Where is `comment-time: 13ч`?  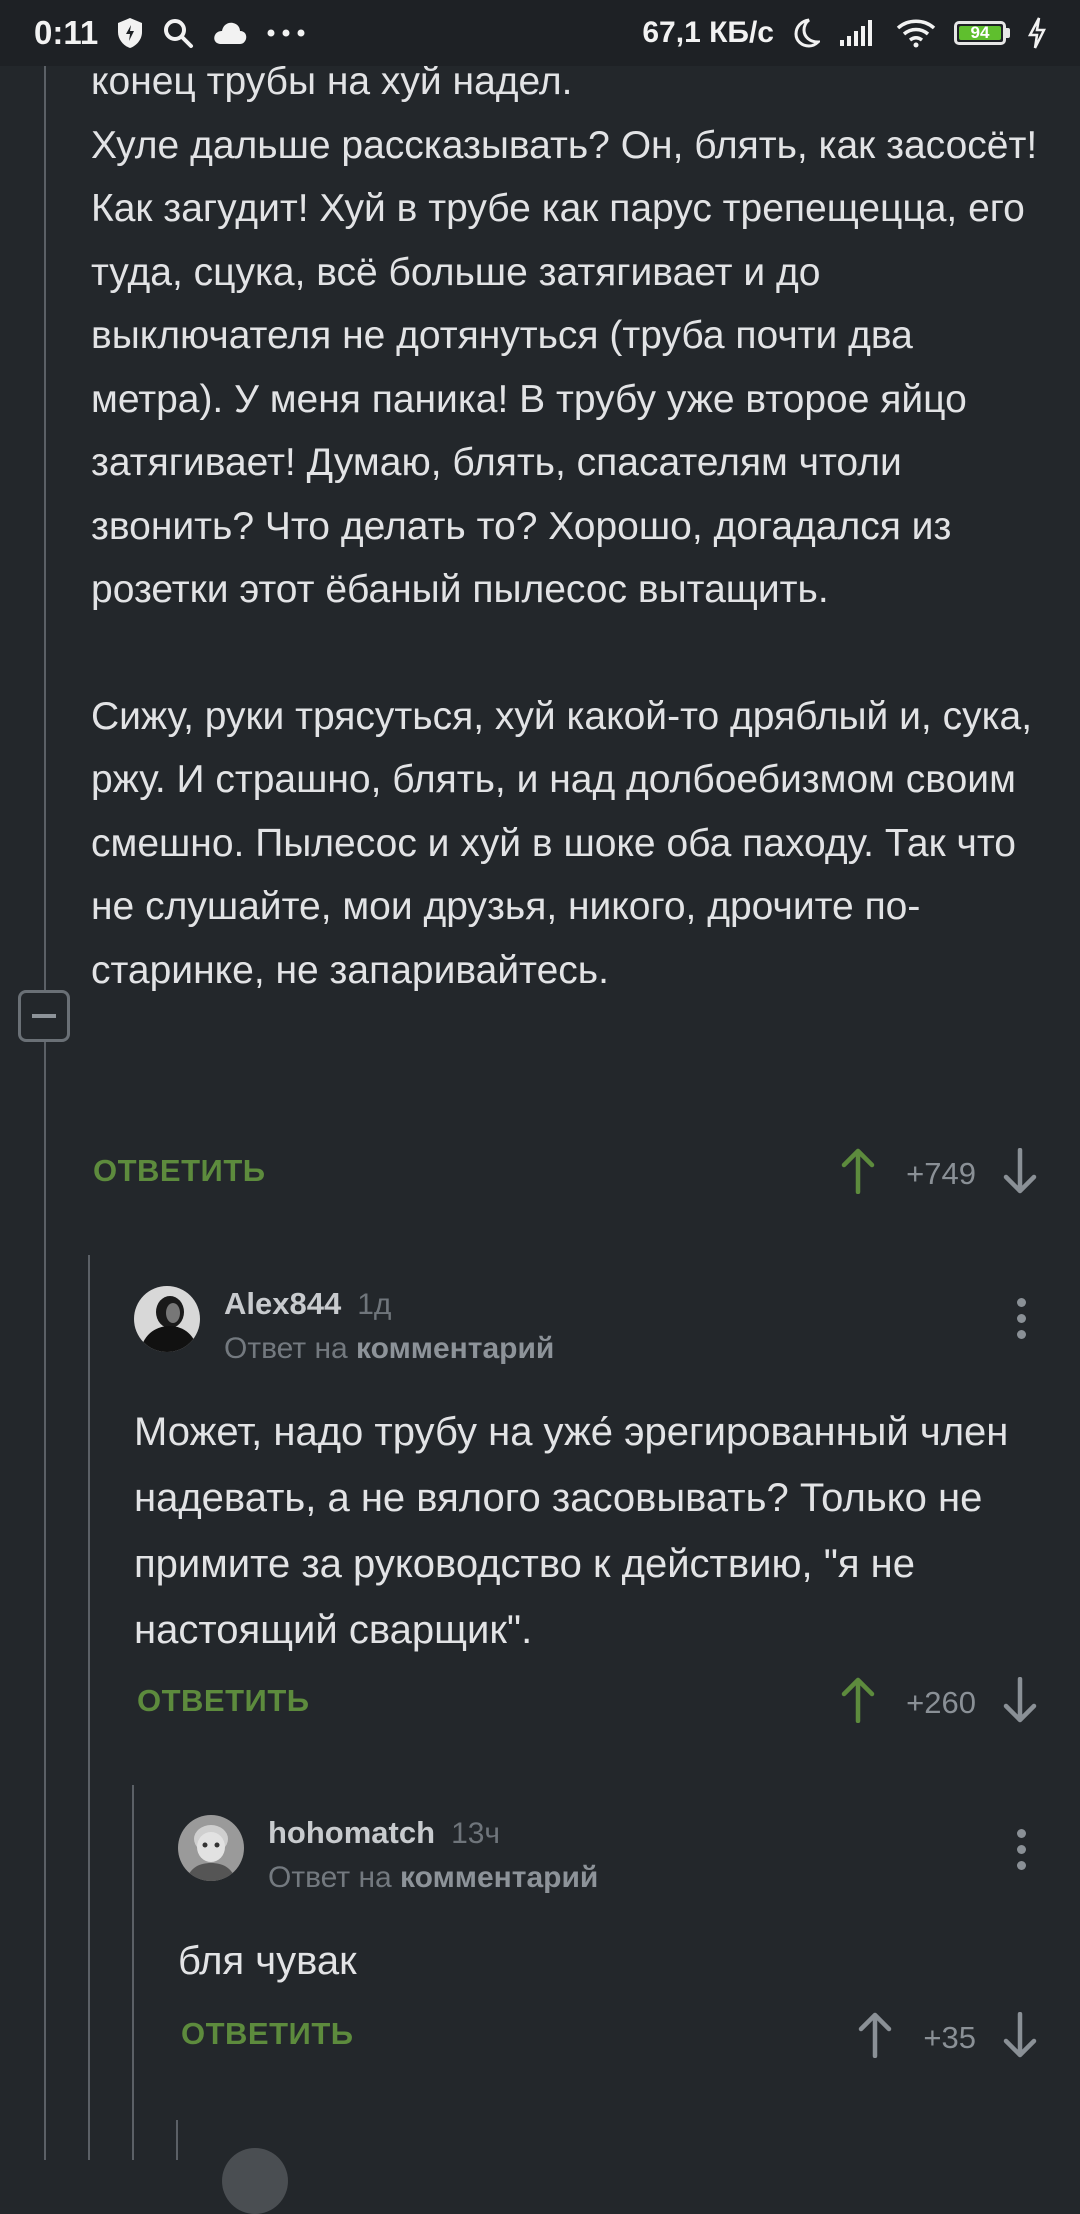 comment-time: 13ч is located at coordinates (476, 1833).